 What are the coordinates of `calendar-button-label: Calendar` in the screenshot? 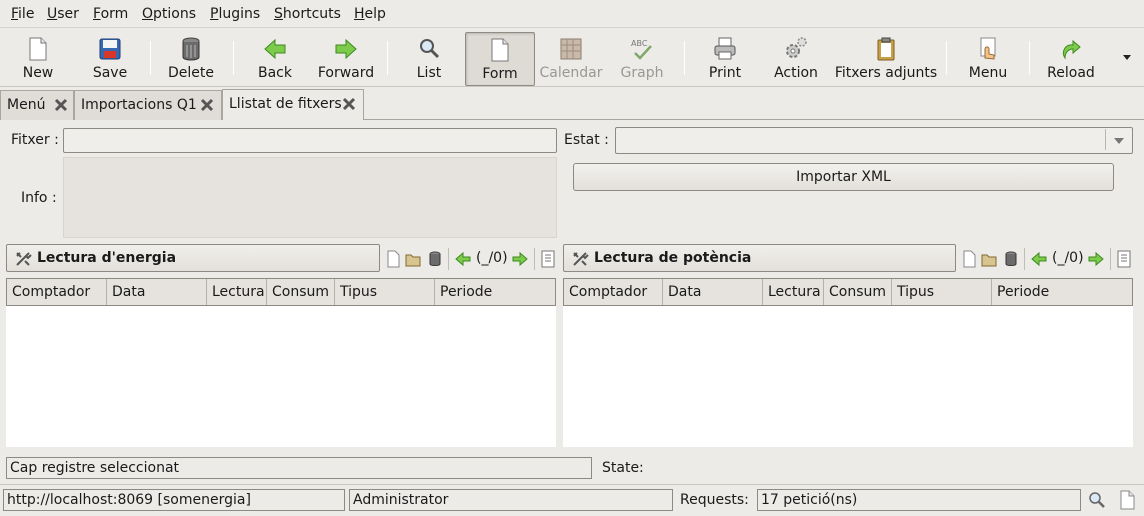 It's located at (571, 73).